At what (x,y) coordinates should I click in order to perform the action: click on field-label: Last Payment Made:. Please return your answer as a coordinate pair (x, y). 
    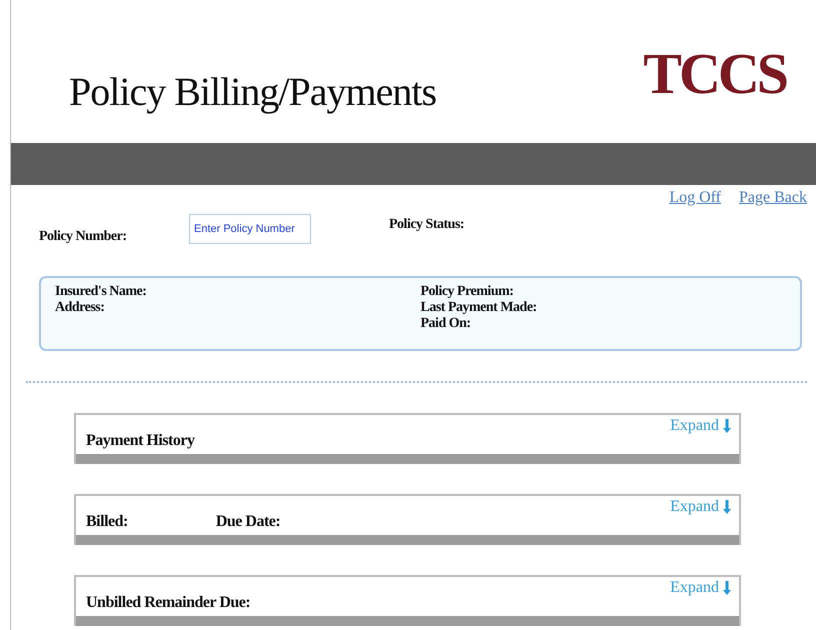
    Looking at the image, I should click on (479, 308).